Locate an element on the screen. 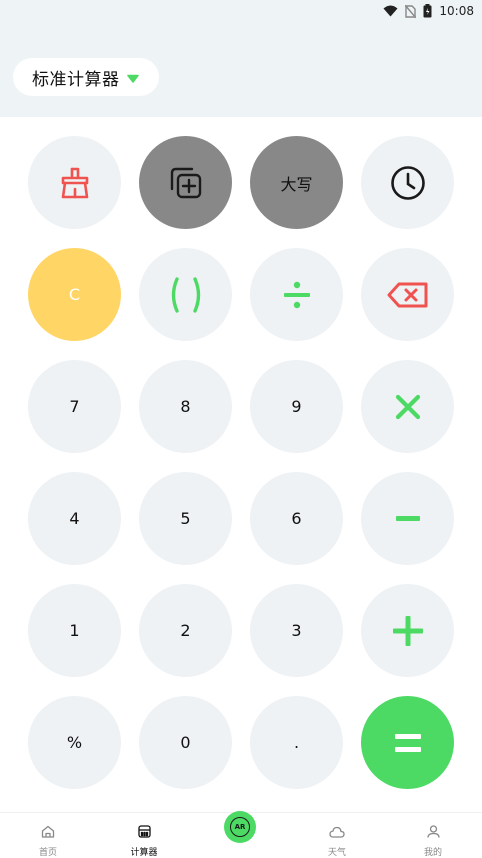 The image size is (482, 858). digit-2-button: 2 is located at coordinates (185, 630).